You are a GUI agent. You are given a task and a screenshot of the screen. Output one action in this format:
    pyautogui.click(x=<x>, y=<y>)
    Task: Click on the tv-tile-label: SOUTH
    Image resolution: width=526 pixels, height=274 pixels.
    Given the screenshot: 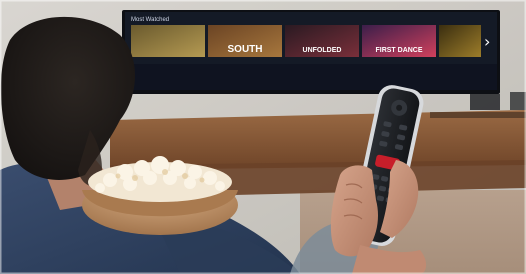 What is the action you would take?
    pyautogui.click(x=245, y=49)
    